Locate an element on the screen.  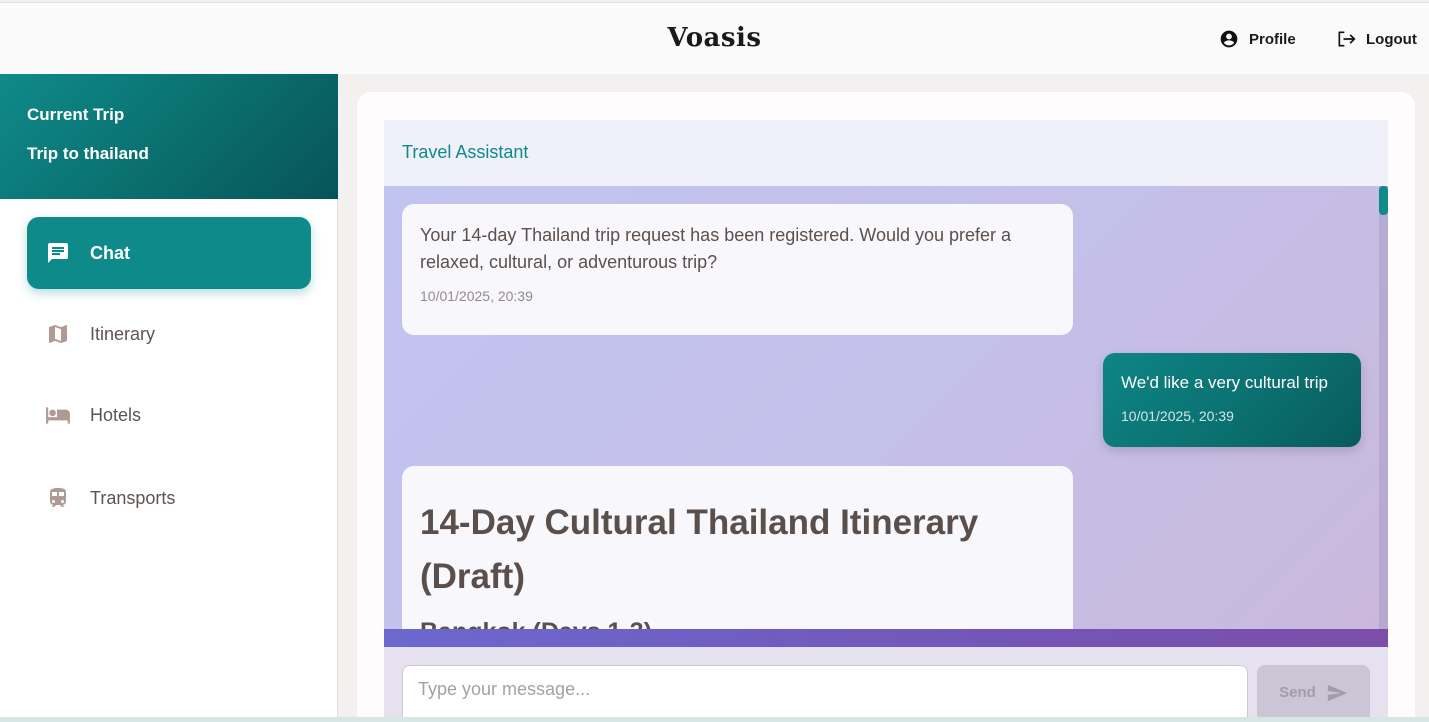
scrollbar-thumb is located at coordinates (1383, 200).